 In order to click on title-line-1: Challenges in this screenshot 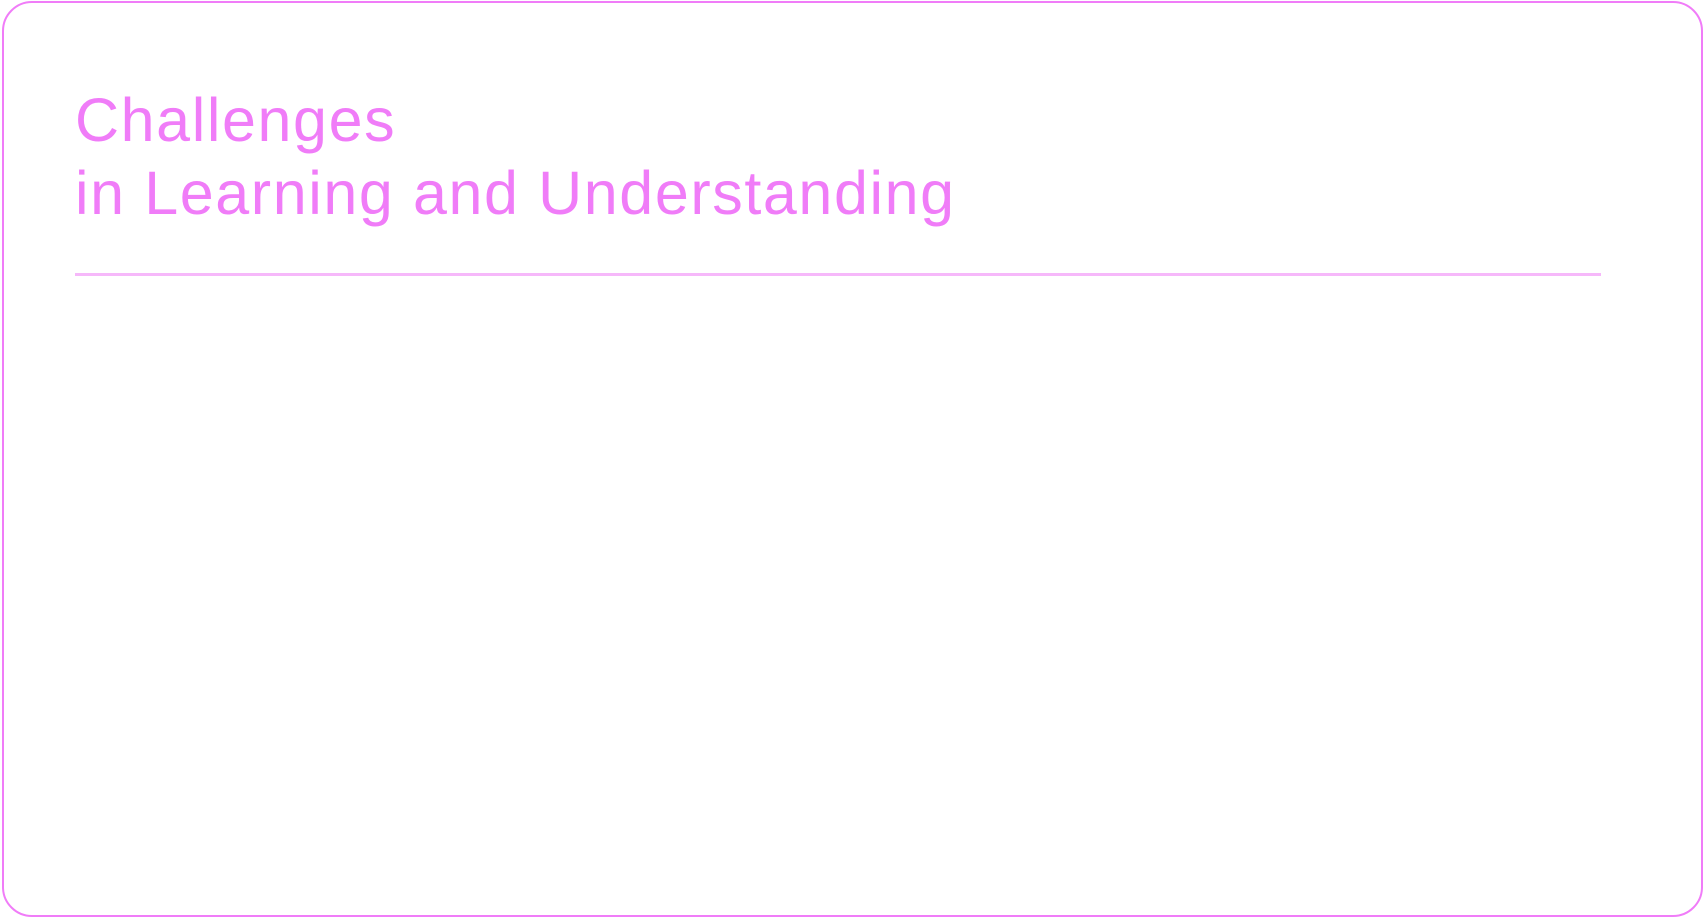, I will do `click(236, 120)`.